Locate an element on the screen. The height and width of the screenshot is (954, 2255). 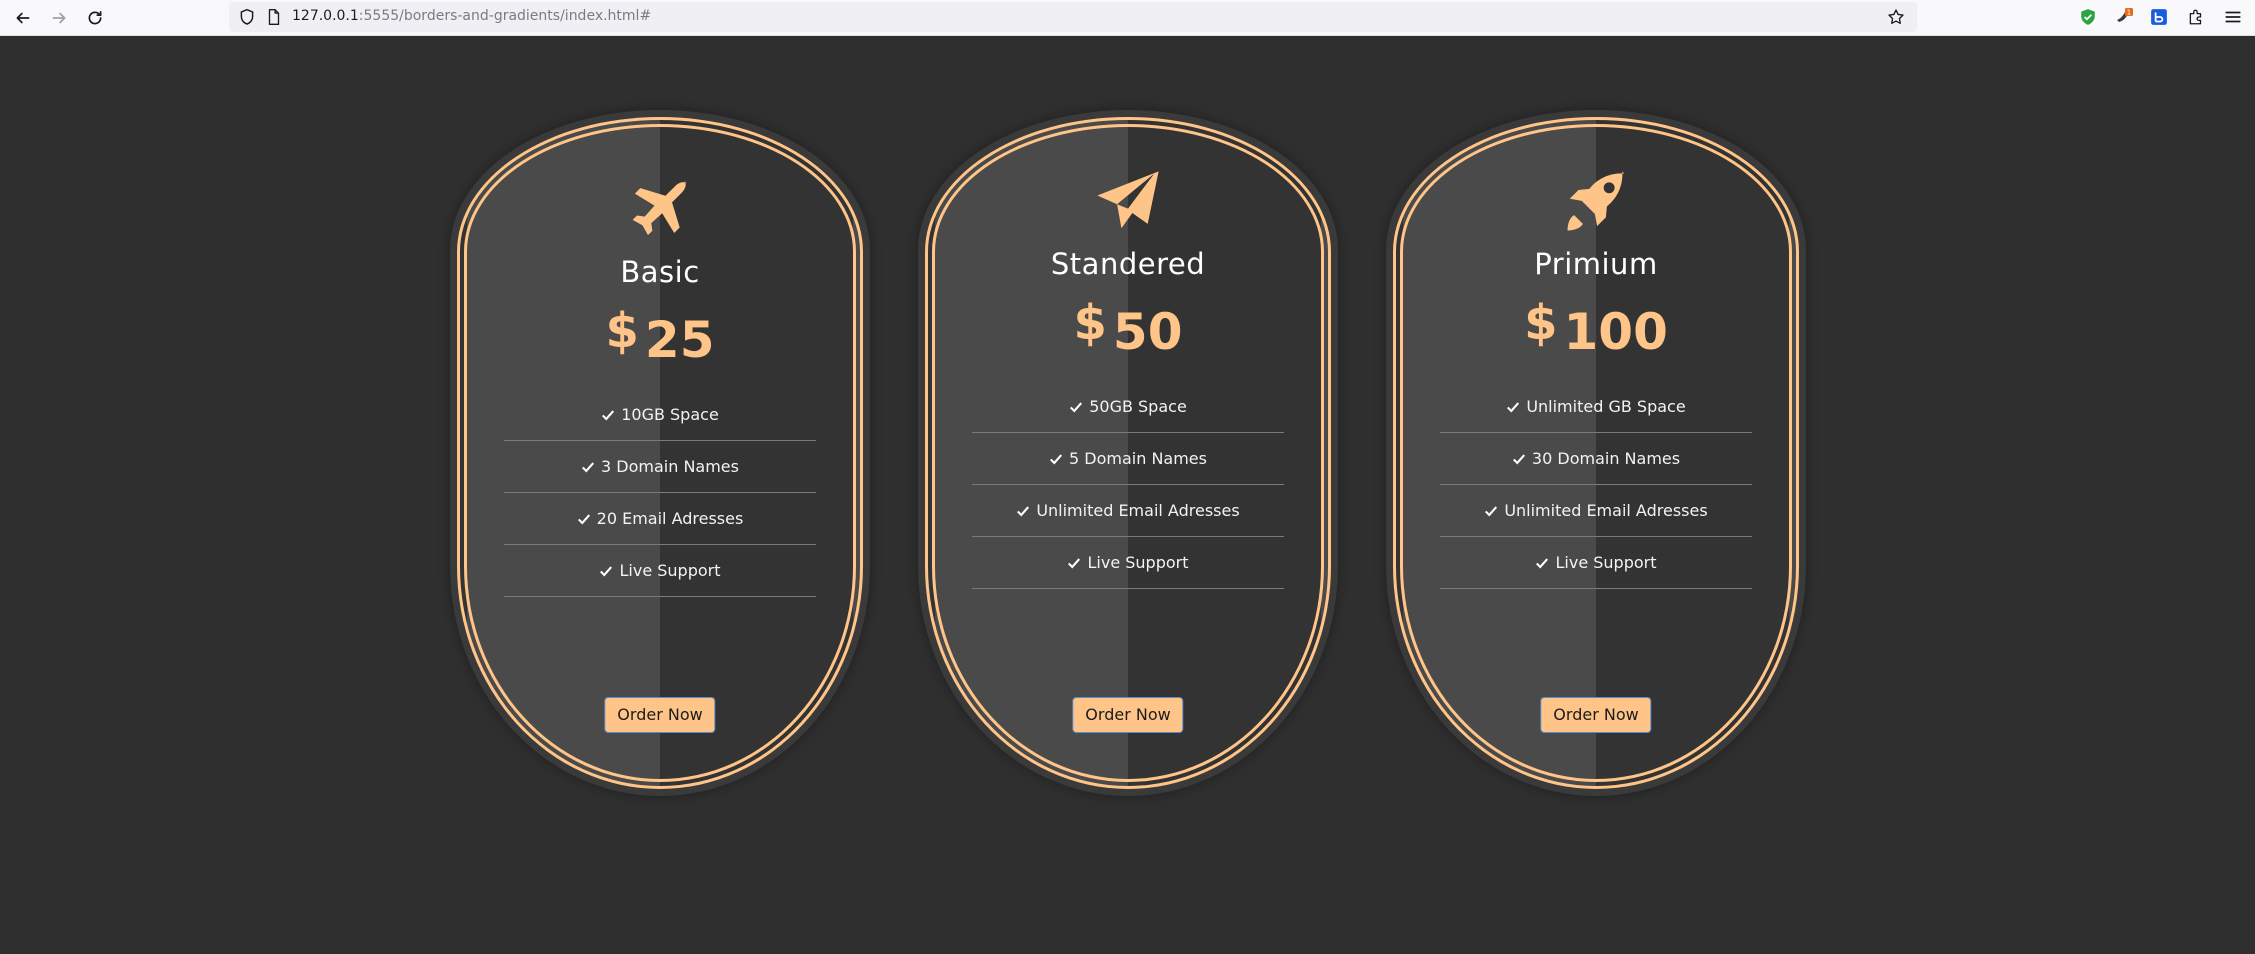
url-host: 127.0.0.1 is located at coordinates (325, 16).